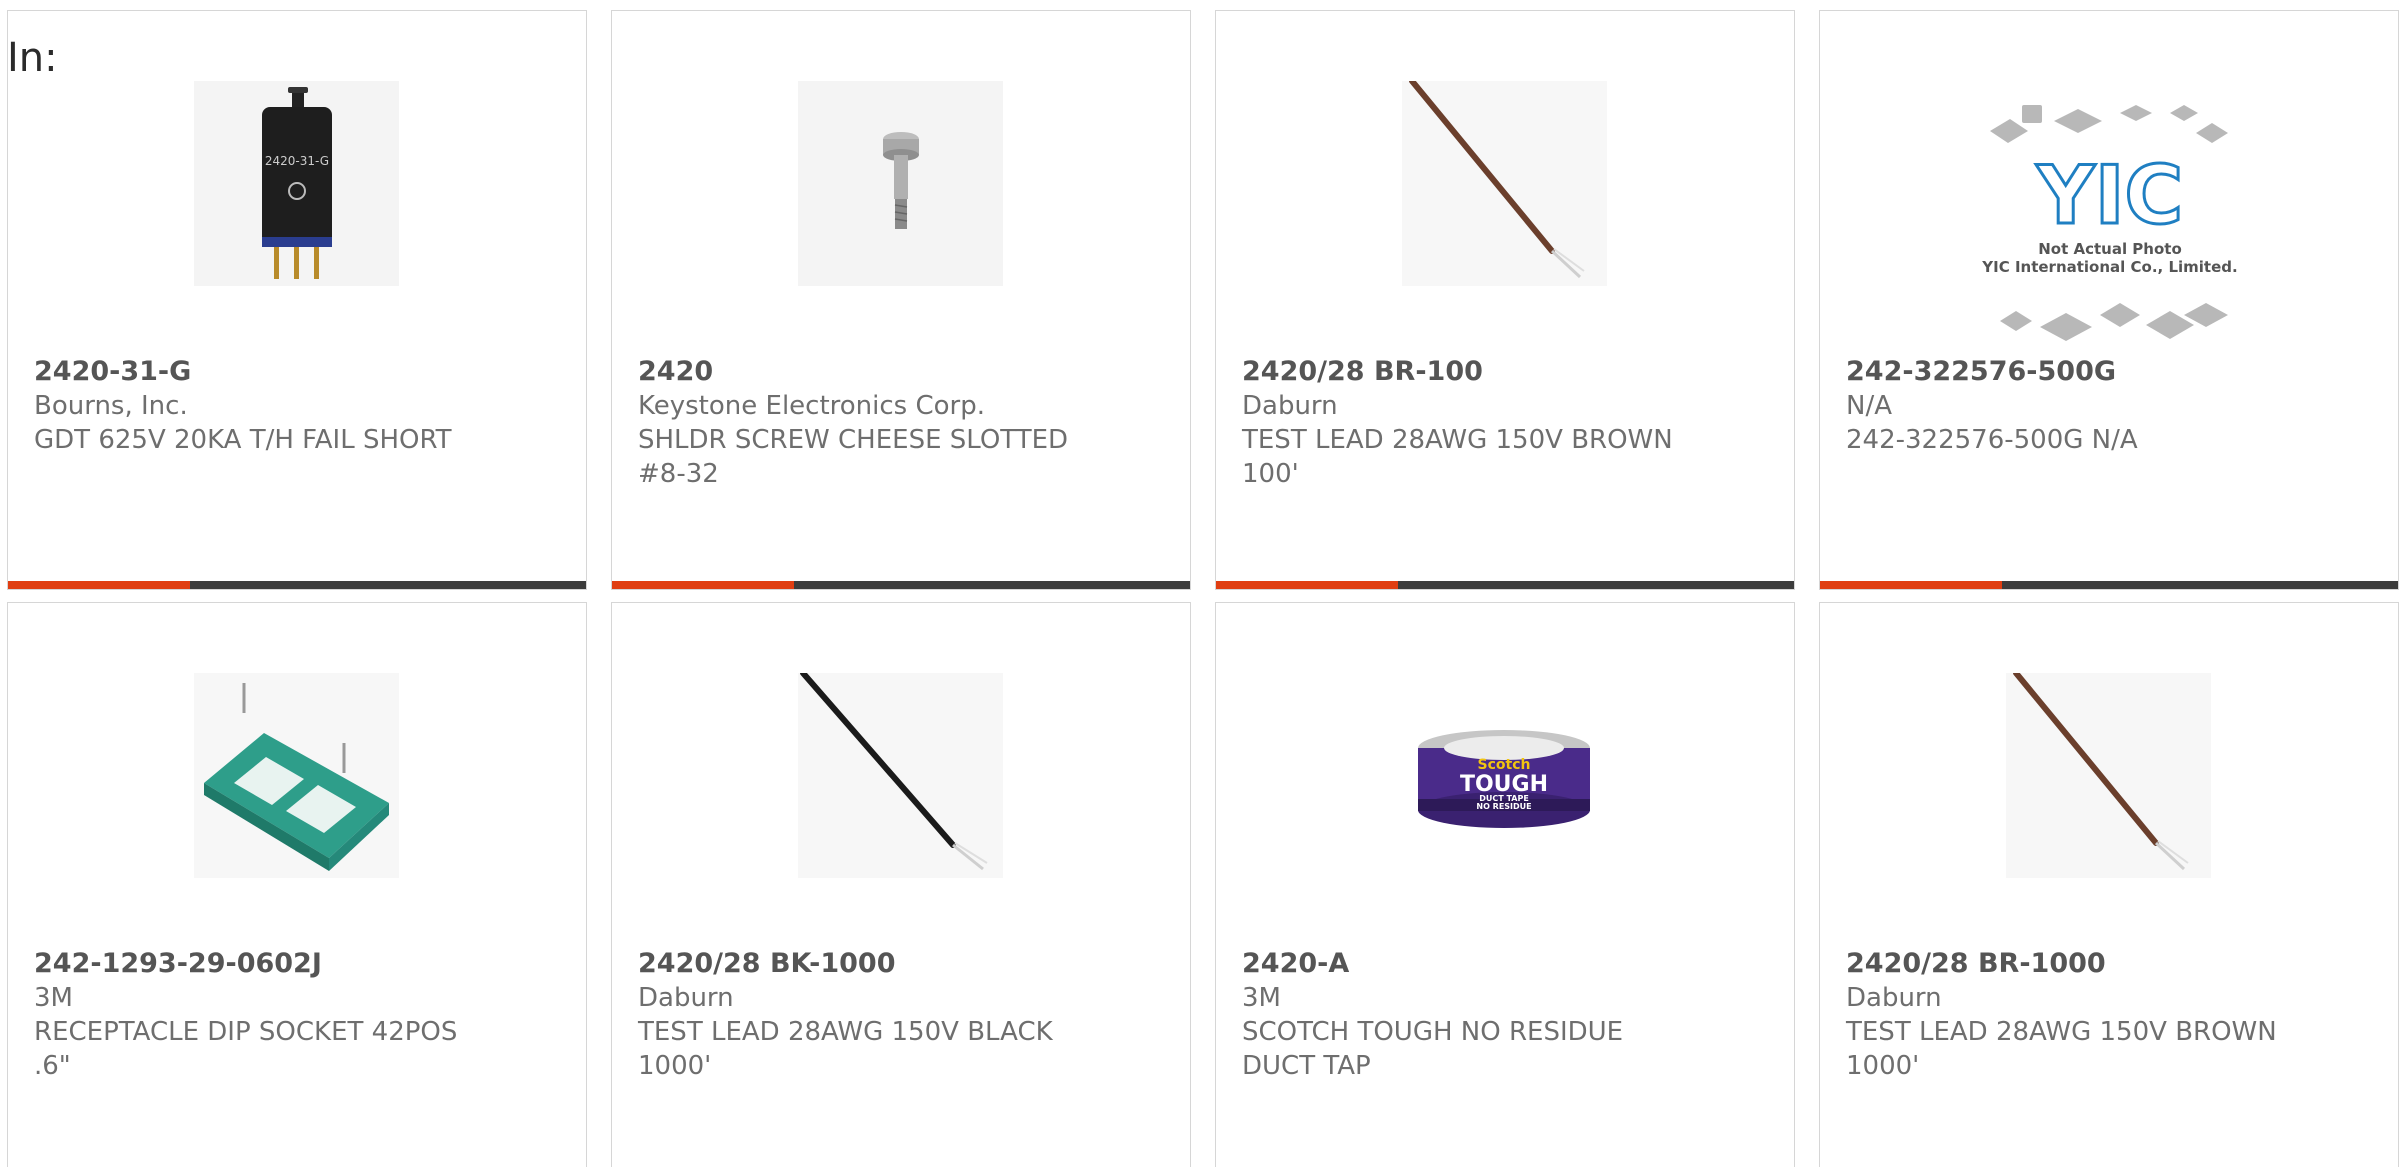 The width and height of the screenshot is (2400, 1167). Describe the element at coordinates (1504, 765) in the screenshot. I see `tape-brand: Scotch` at that location.